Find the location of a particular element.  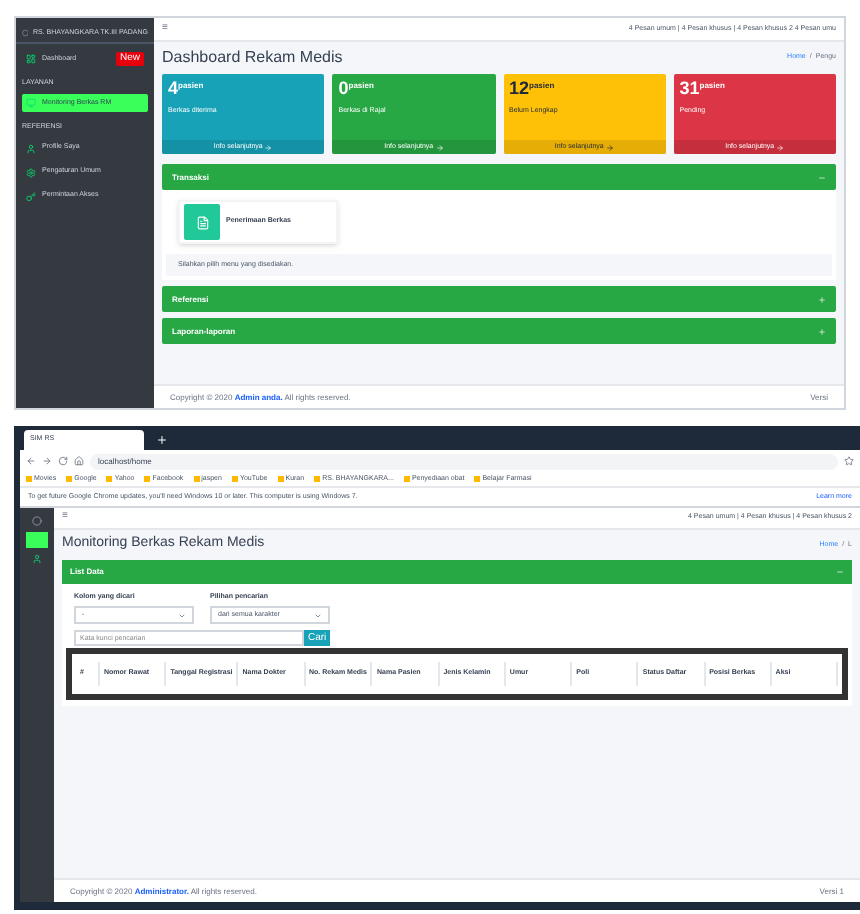

stat-value: 4 is located at coordinates (173, 89).